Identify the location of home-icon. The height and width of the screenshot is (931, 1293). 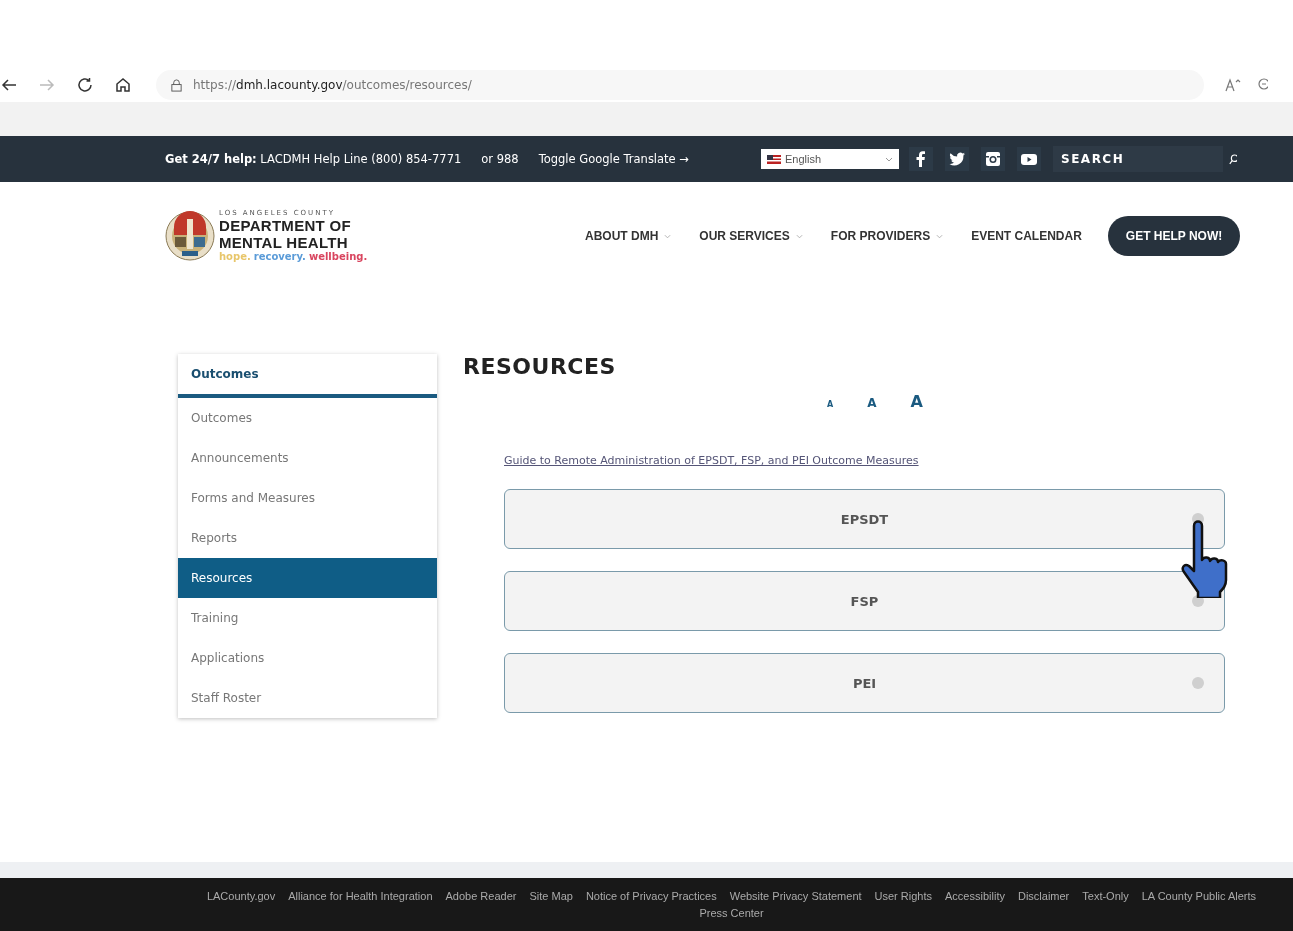
(123, 85).